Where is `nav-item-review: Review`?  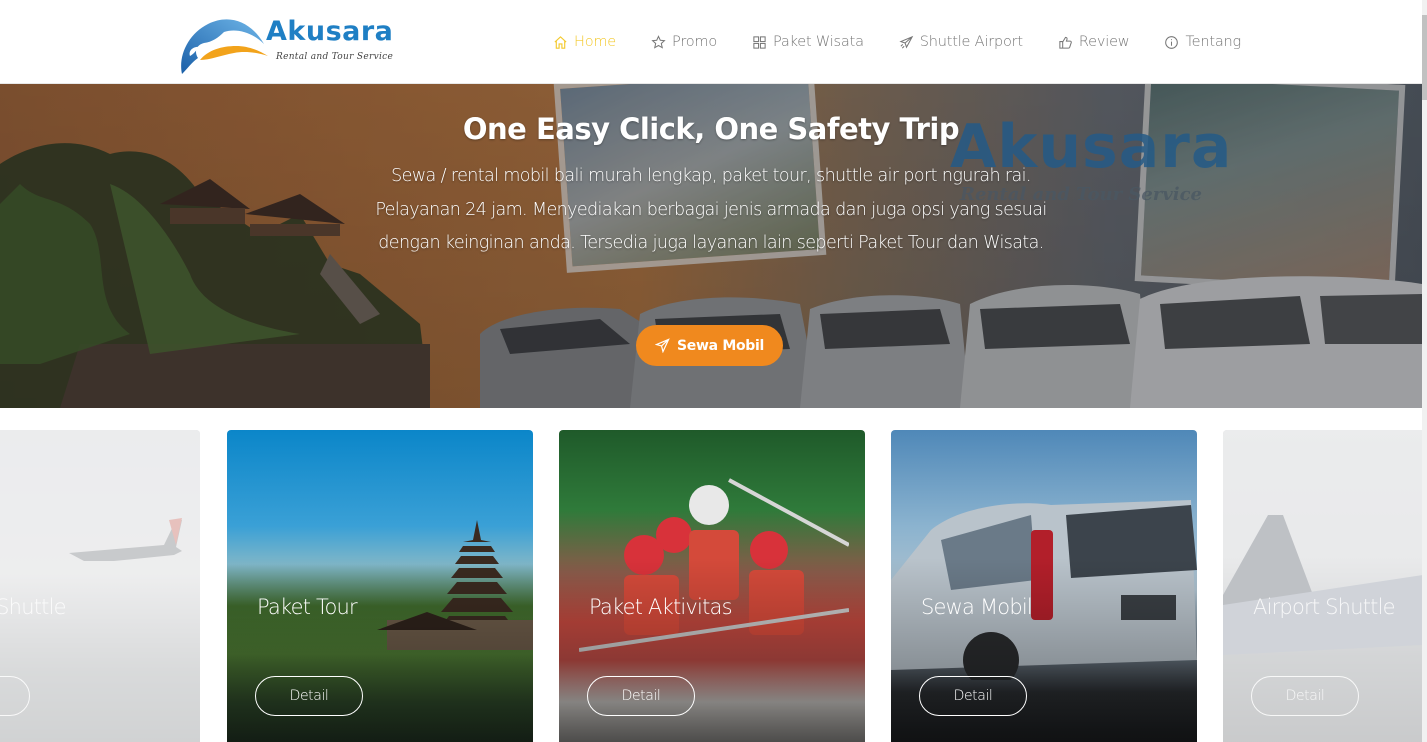 nav-item-review: Review is located at coordinates (1094, 42).